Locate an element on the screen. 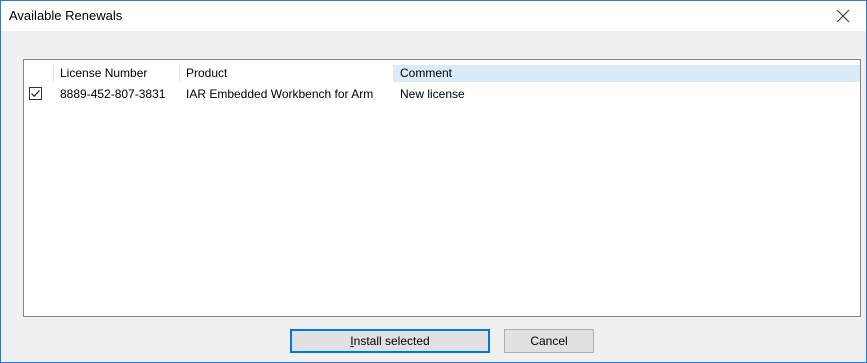 Image resolution: width=867 pixels, height=363 pixels. close-icon is located at coordinates (843, 16).